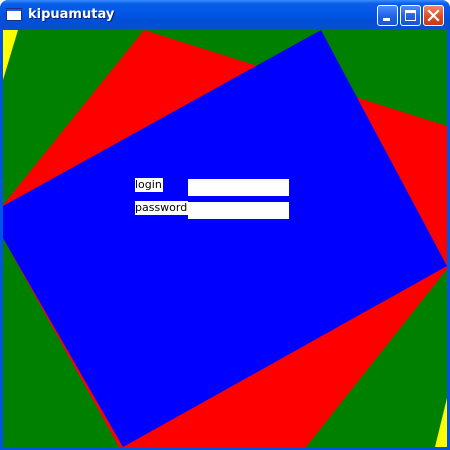 The image size is (450, 450). Describe the element at coordinates (14, 14) in the screenshot. I see `window-app-icon` at that location.